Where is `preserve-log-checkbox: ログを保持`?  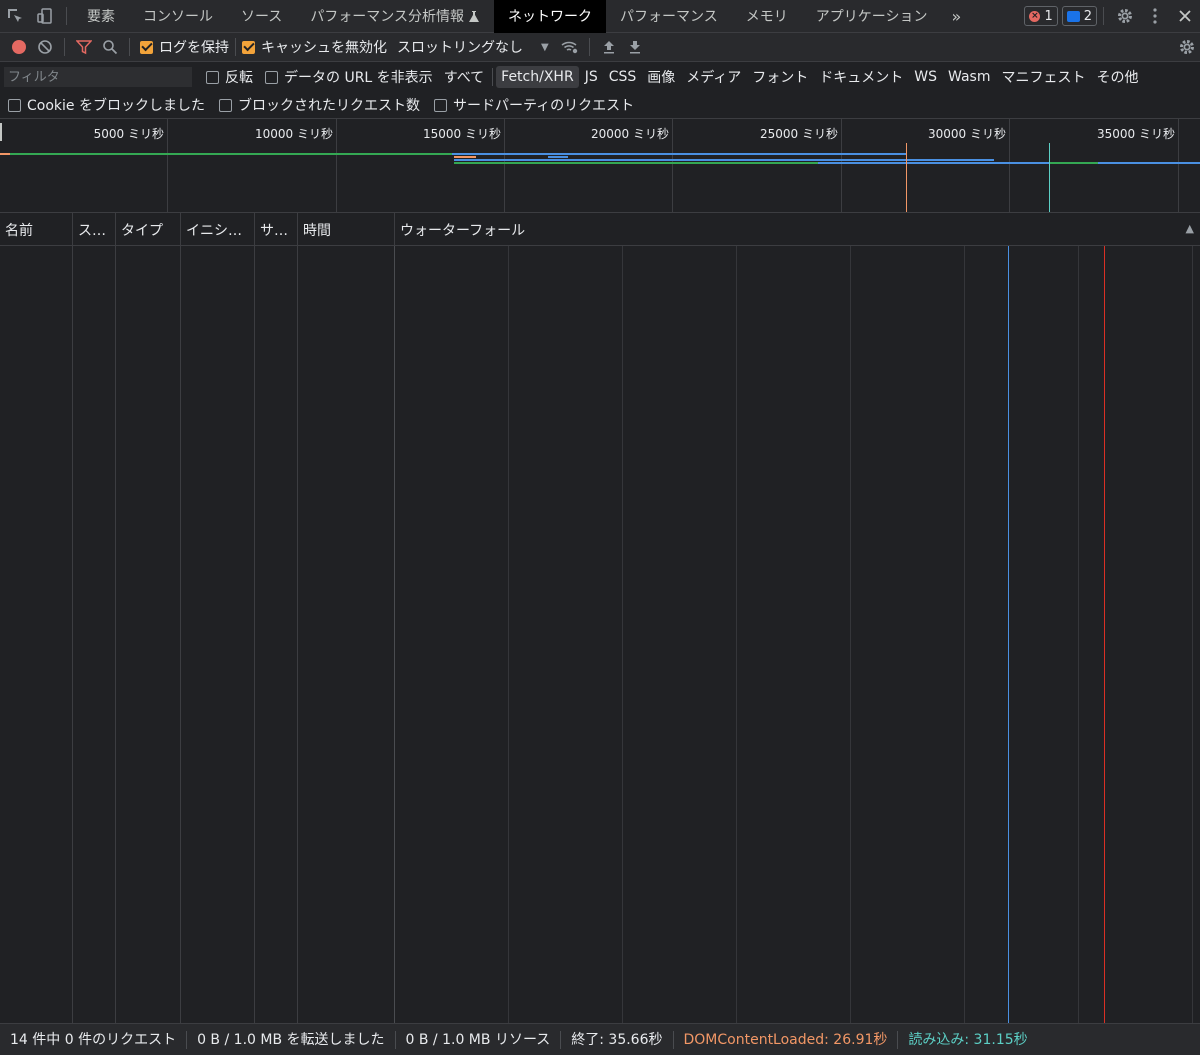 preserve-log-checkbox: ログを保持 is located at coordinates (184, 47).